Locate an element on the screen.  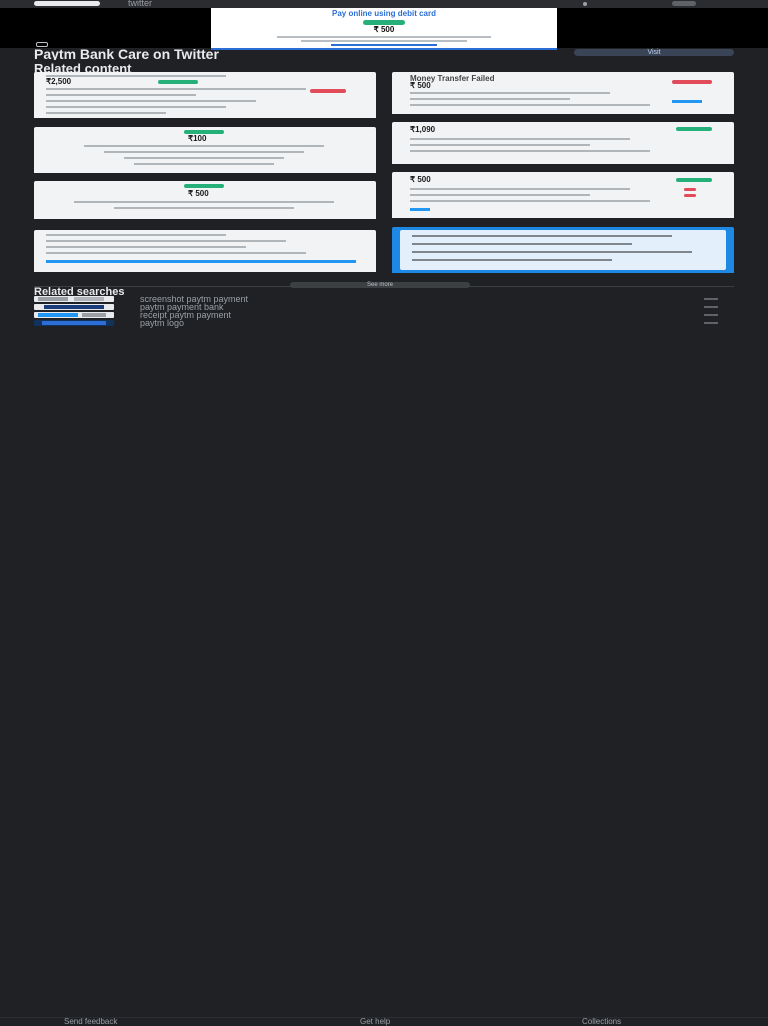
twitter-logo is located at coordinates (67, 3).